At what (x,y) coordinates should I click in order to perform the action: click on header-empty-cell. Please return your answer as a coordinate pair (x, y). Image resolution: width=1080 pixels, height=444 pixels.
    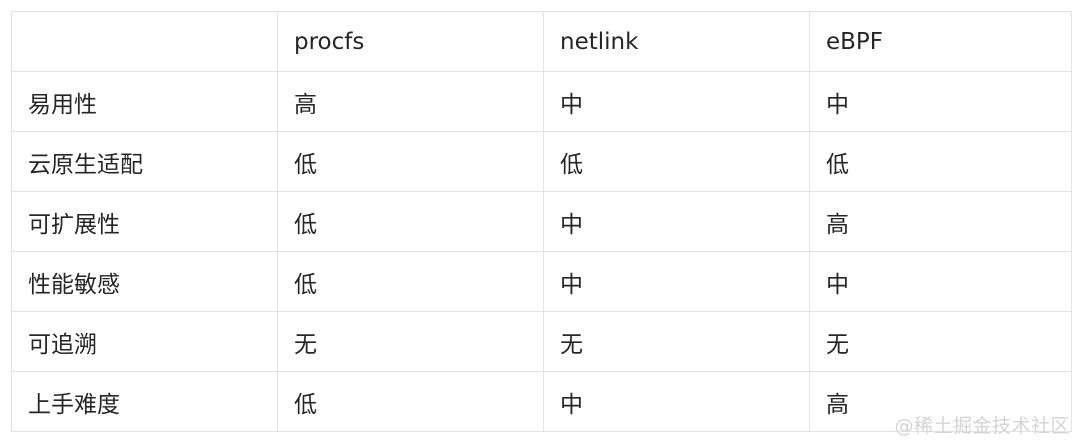
    Looking at the image, I should click on (144, 41).